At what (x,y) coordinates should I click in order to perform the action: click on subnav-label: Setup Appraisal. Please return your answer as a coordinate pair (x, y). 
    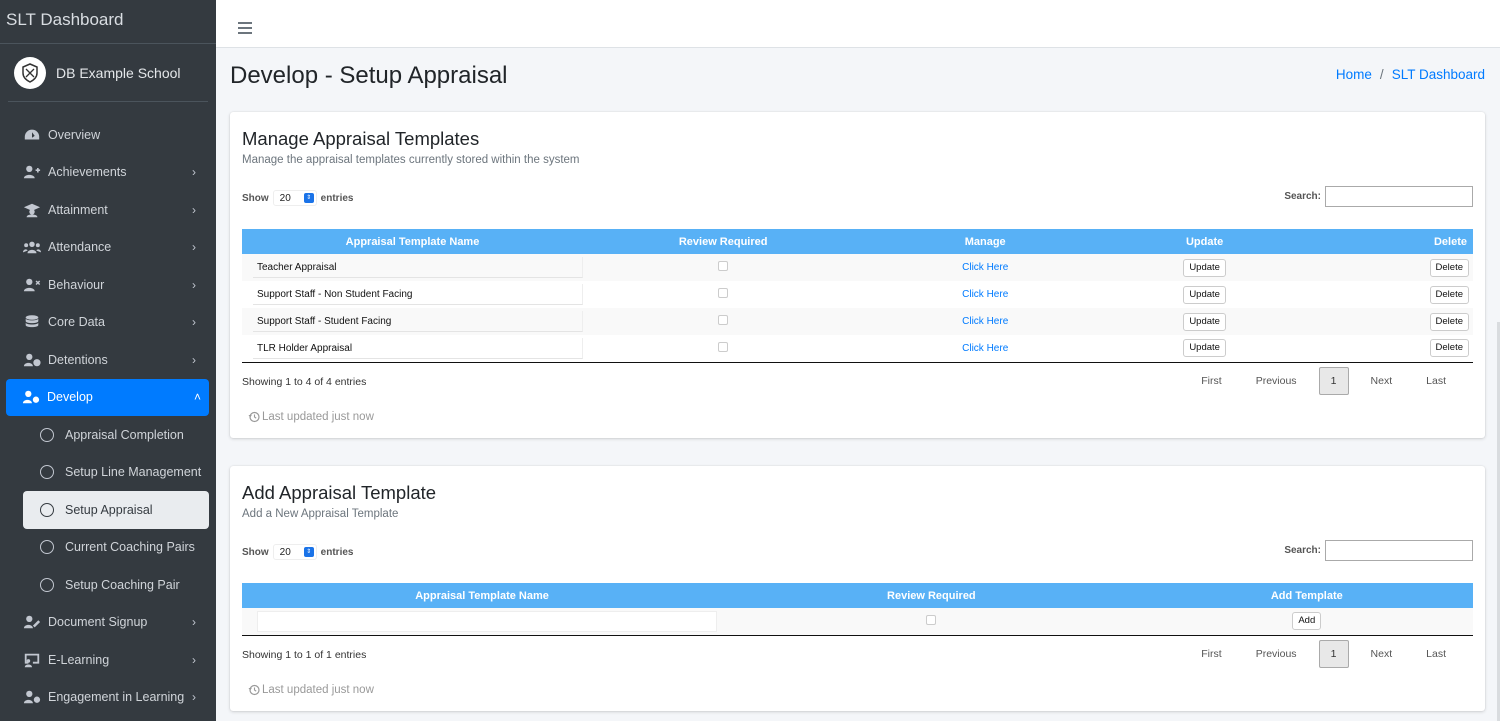
    Looking at the image, I should click on (109, 509).